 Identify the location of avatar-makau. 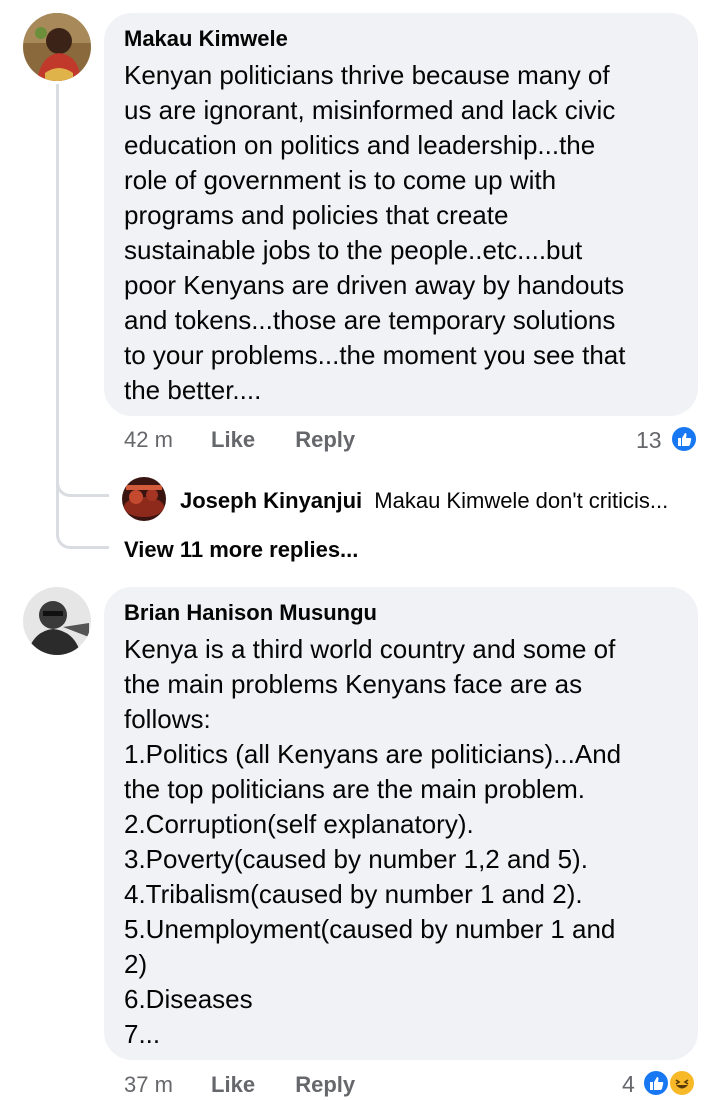
(57, 47).